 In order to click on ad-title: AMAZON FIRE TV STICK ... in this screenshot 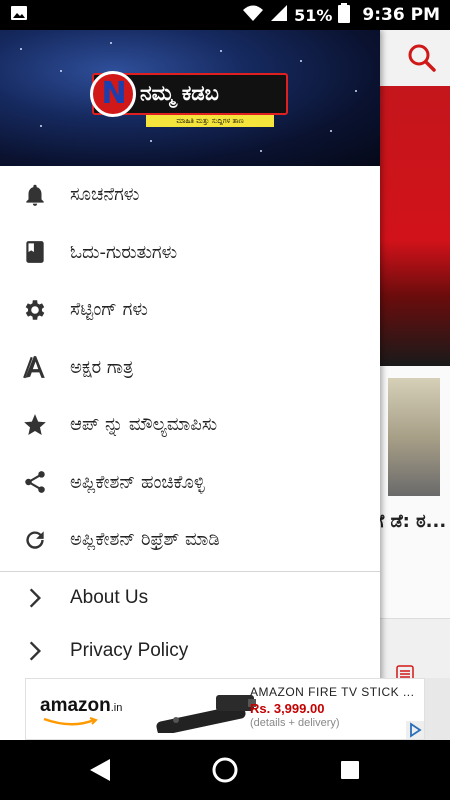, I will do `click(332, 692)`.